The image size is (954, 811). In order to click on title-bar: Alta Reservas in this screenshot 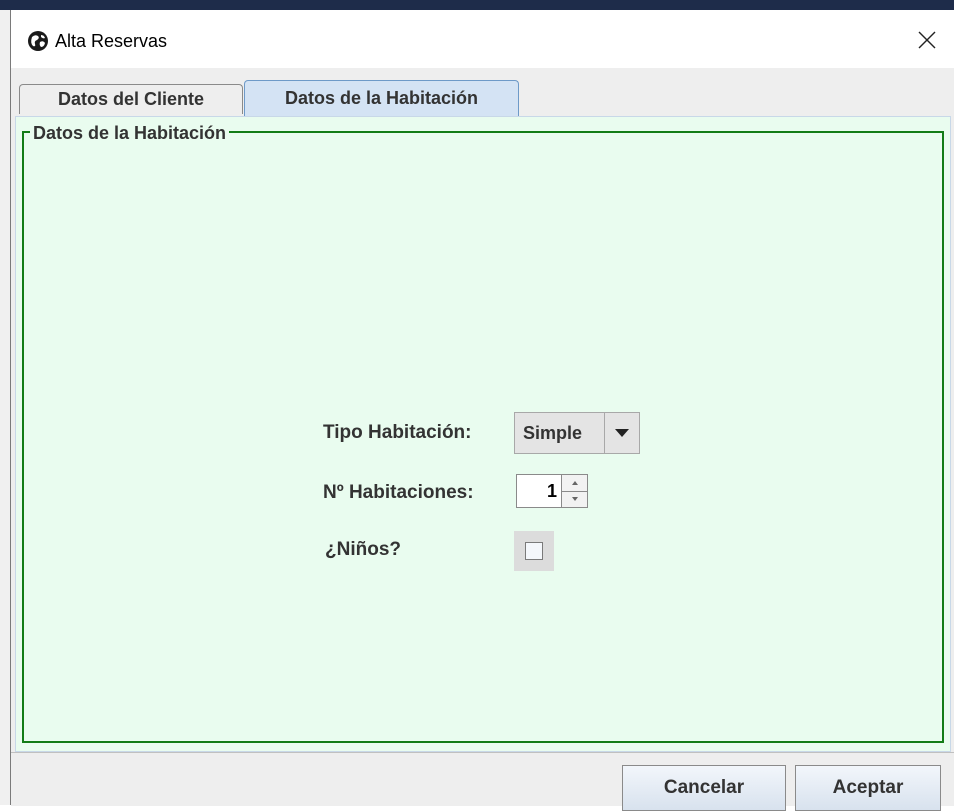, I will do `click(482, 39)`.